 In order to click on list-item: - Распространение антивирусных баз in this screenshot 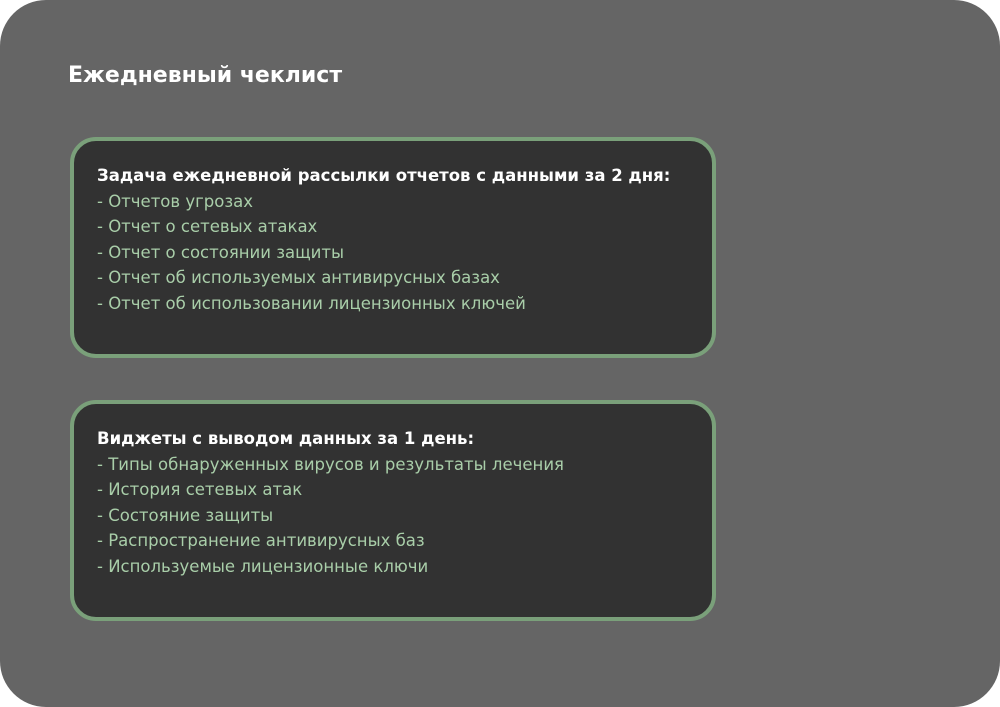, I will do `click(261, 540)`.